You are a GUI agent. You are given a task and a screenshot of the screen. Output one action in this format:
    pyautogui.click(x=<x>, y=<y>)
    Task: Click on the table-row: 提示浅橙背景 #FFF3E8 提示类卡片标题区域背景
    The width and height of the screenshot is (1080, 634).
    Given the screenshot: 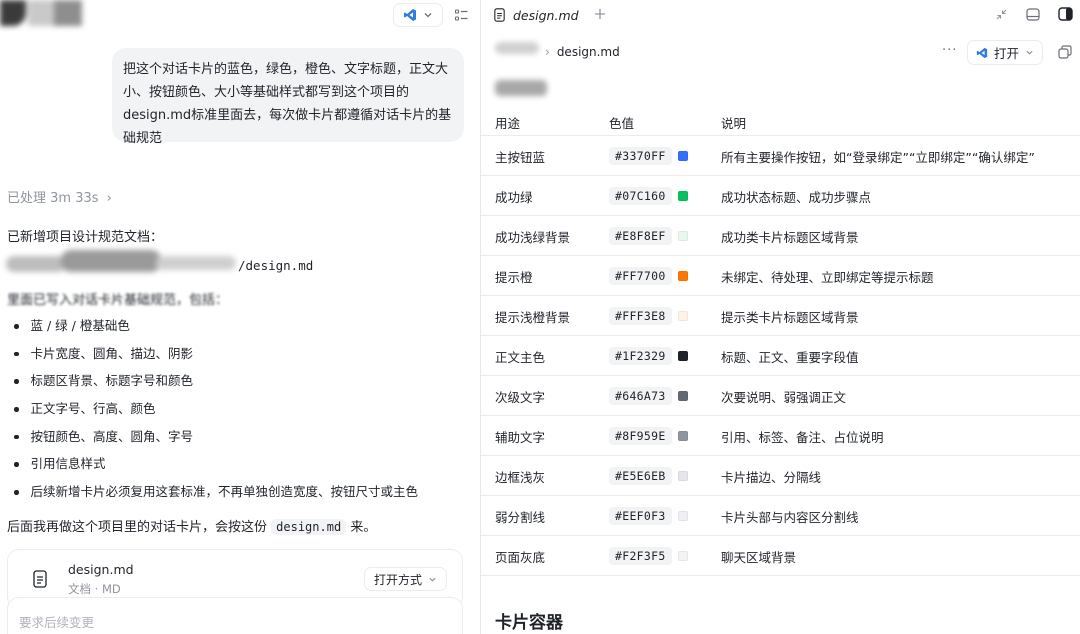 What is the action you would take?
    pyautogui.click(x=780, y=316)
    